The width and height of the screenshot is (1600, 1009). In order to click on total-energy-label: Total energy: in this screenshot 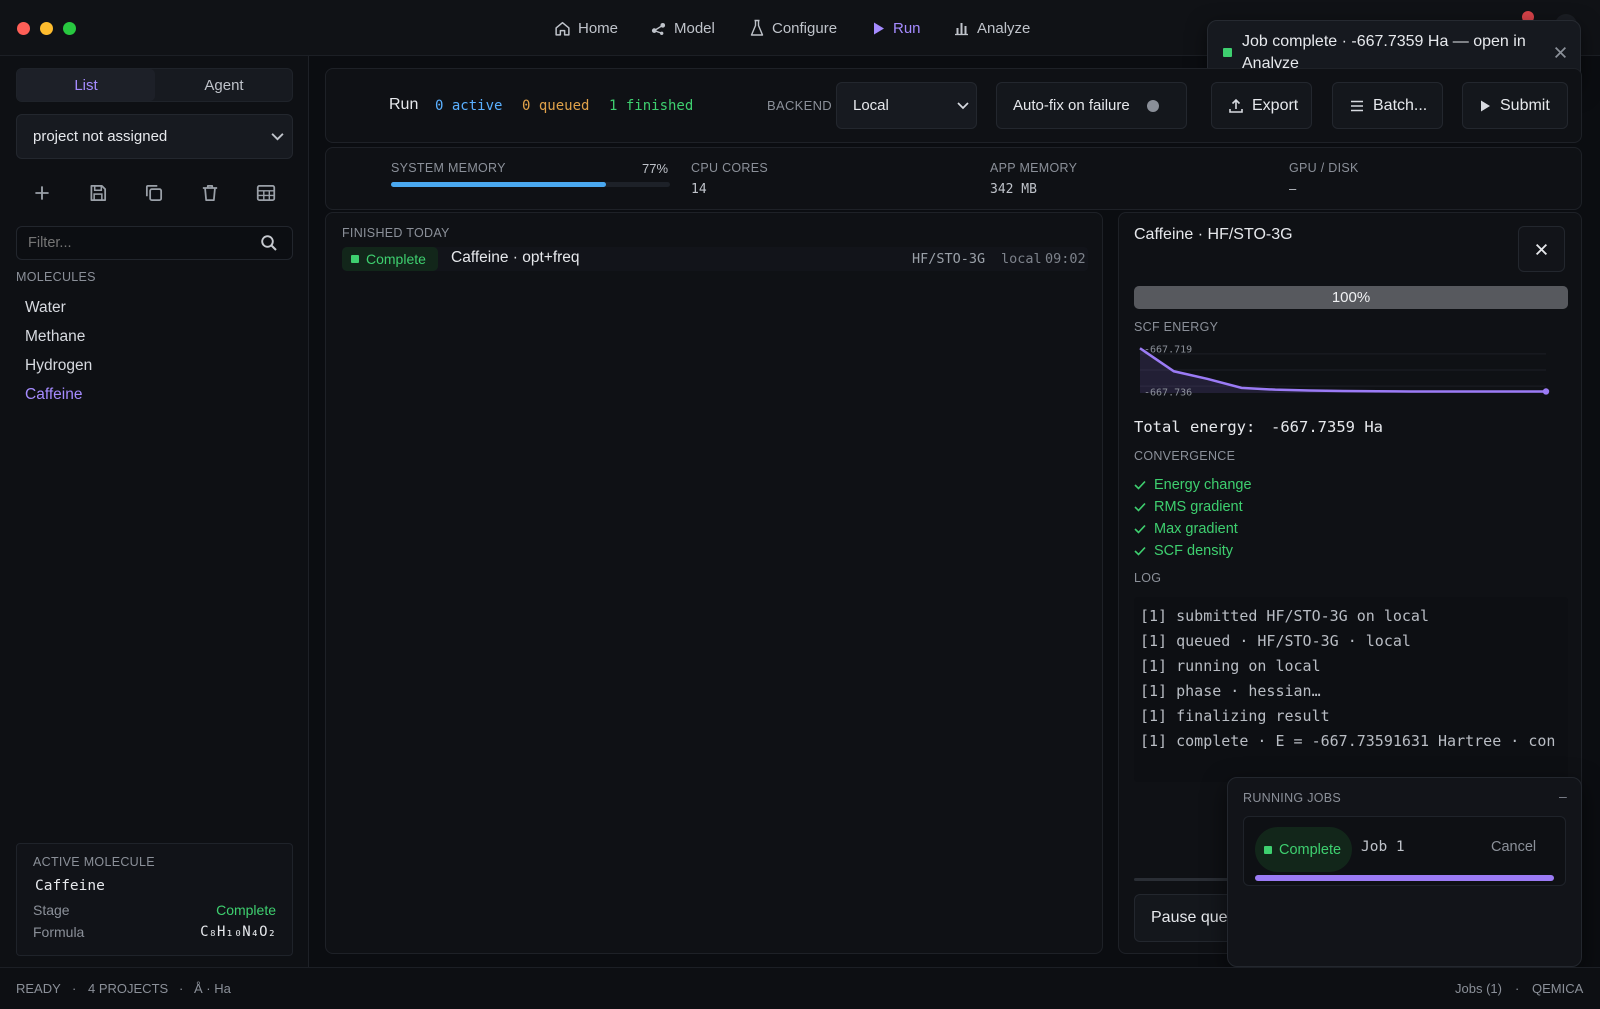, I will do `click(1195, 427)`.